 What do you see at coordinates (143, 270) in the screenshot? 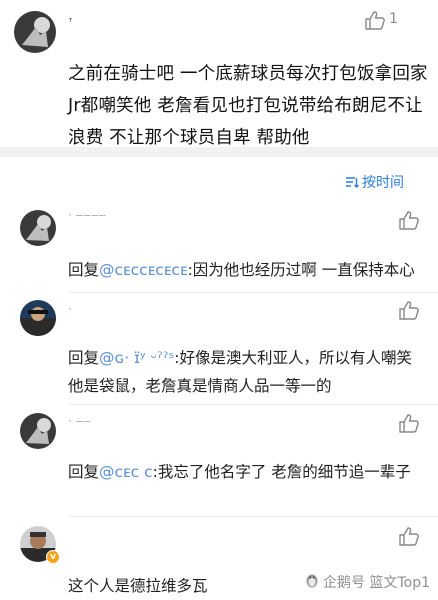
I see `mention-link: @ᴄᴇᴄᴄᴇᴄᴇᴄᴇ` at bounding box center [143, 270].